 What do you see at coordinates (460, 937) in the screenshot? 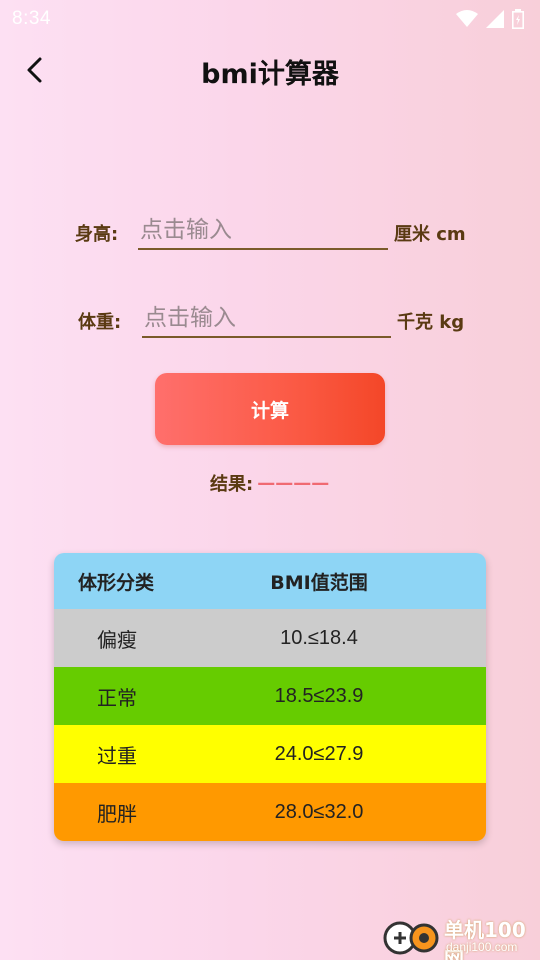
I see `watermark: 单机100网 danji100.com` at bounding box center [460, 937].